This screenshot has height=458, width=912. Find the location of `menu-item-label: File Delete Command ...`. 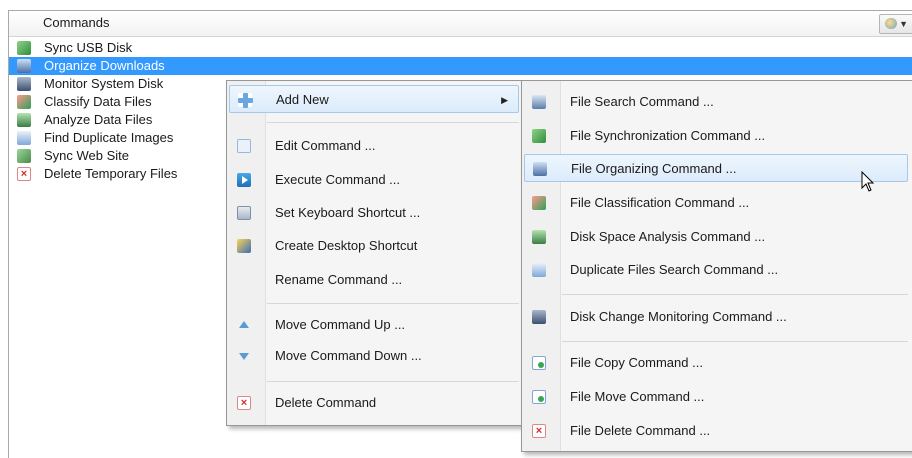

menu-item-label: File Delete Command ... is located at coordinates (640, 430).